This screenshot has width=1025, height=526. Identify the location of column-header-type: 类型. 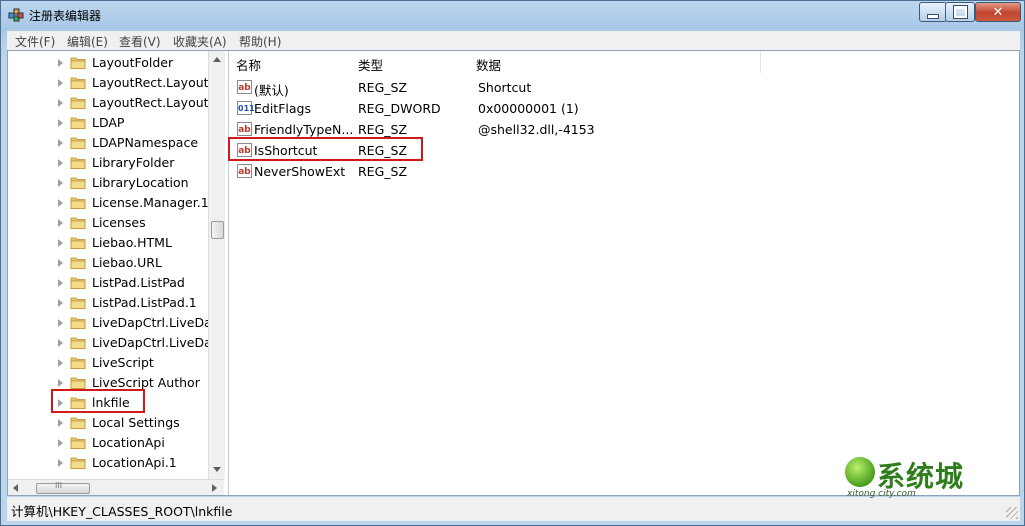
(411, 62).